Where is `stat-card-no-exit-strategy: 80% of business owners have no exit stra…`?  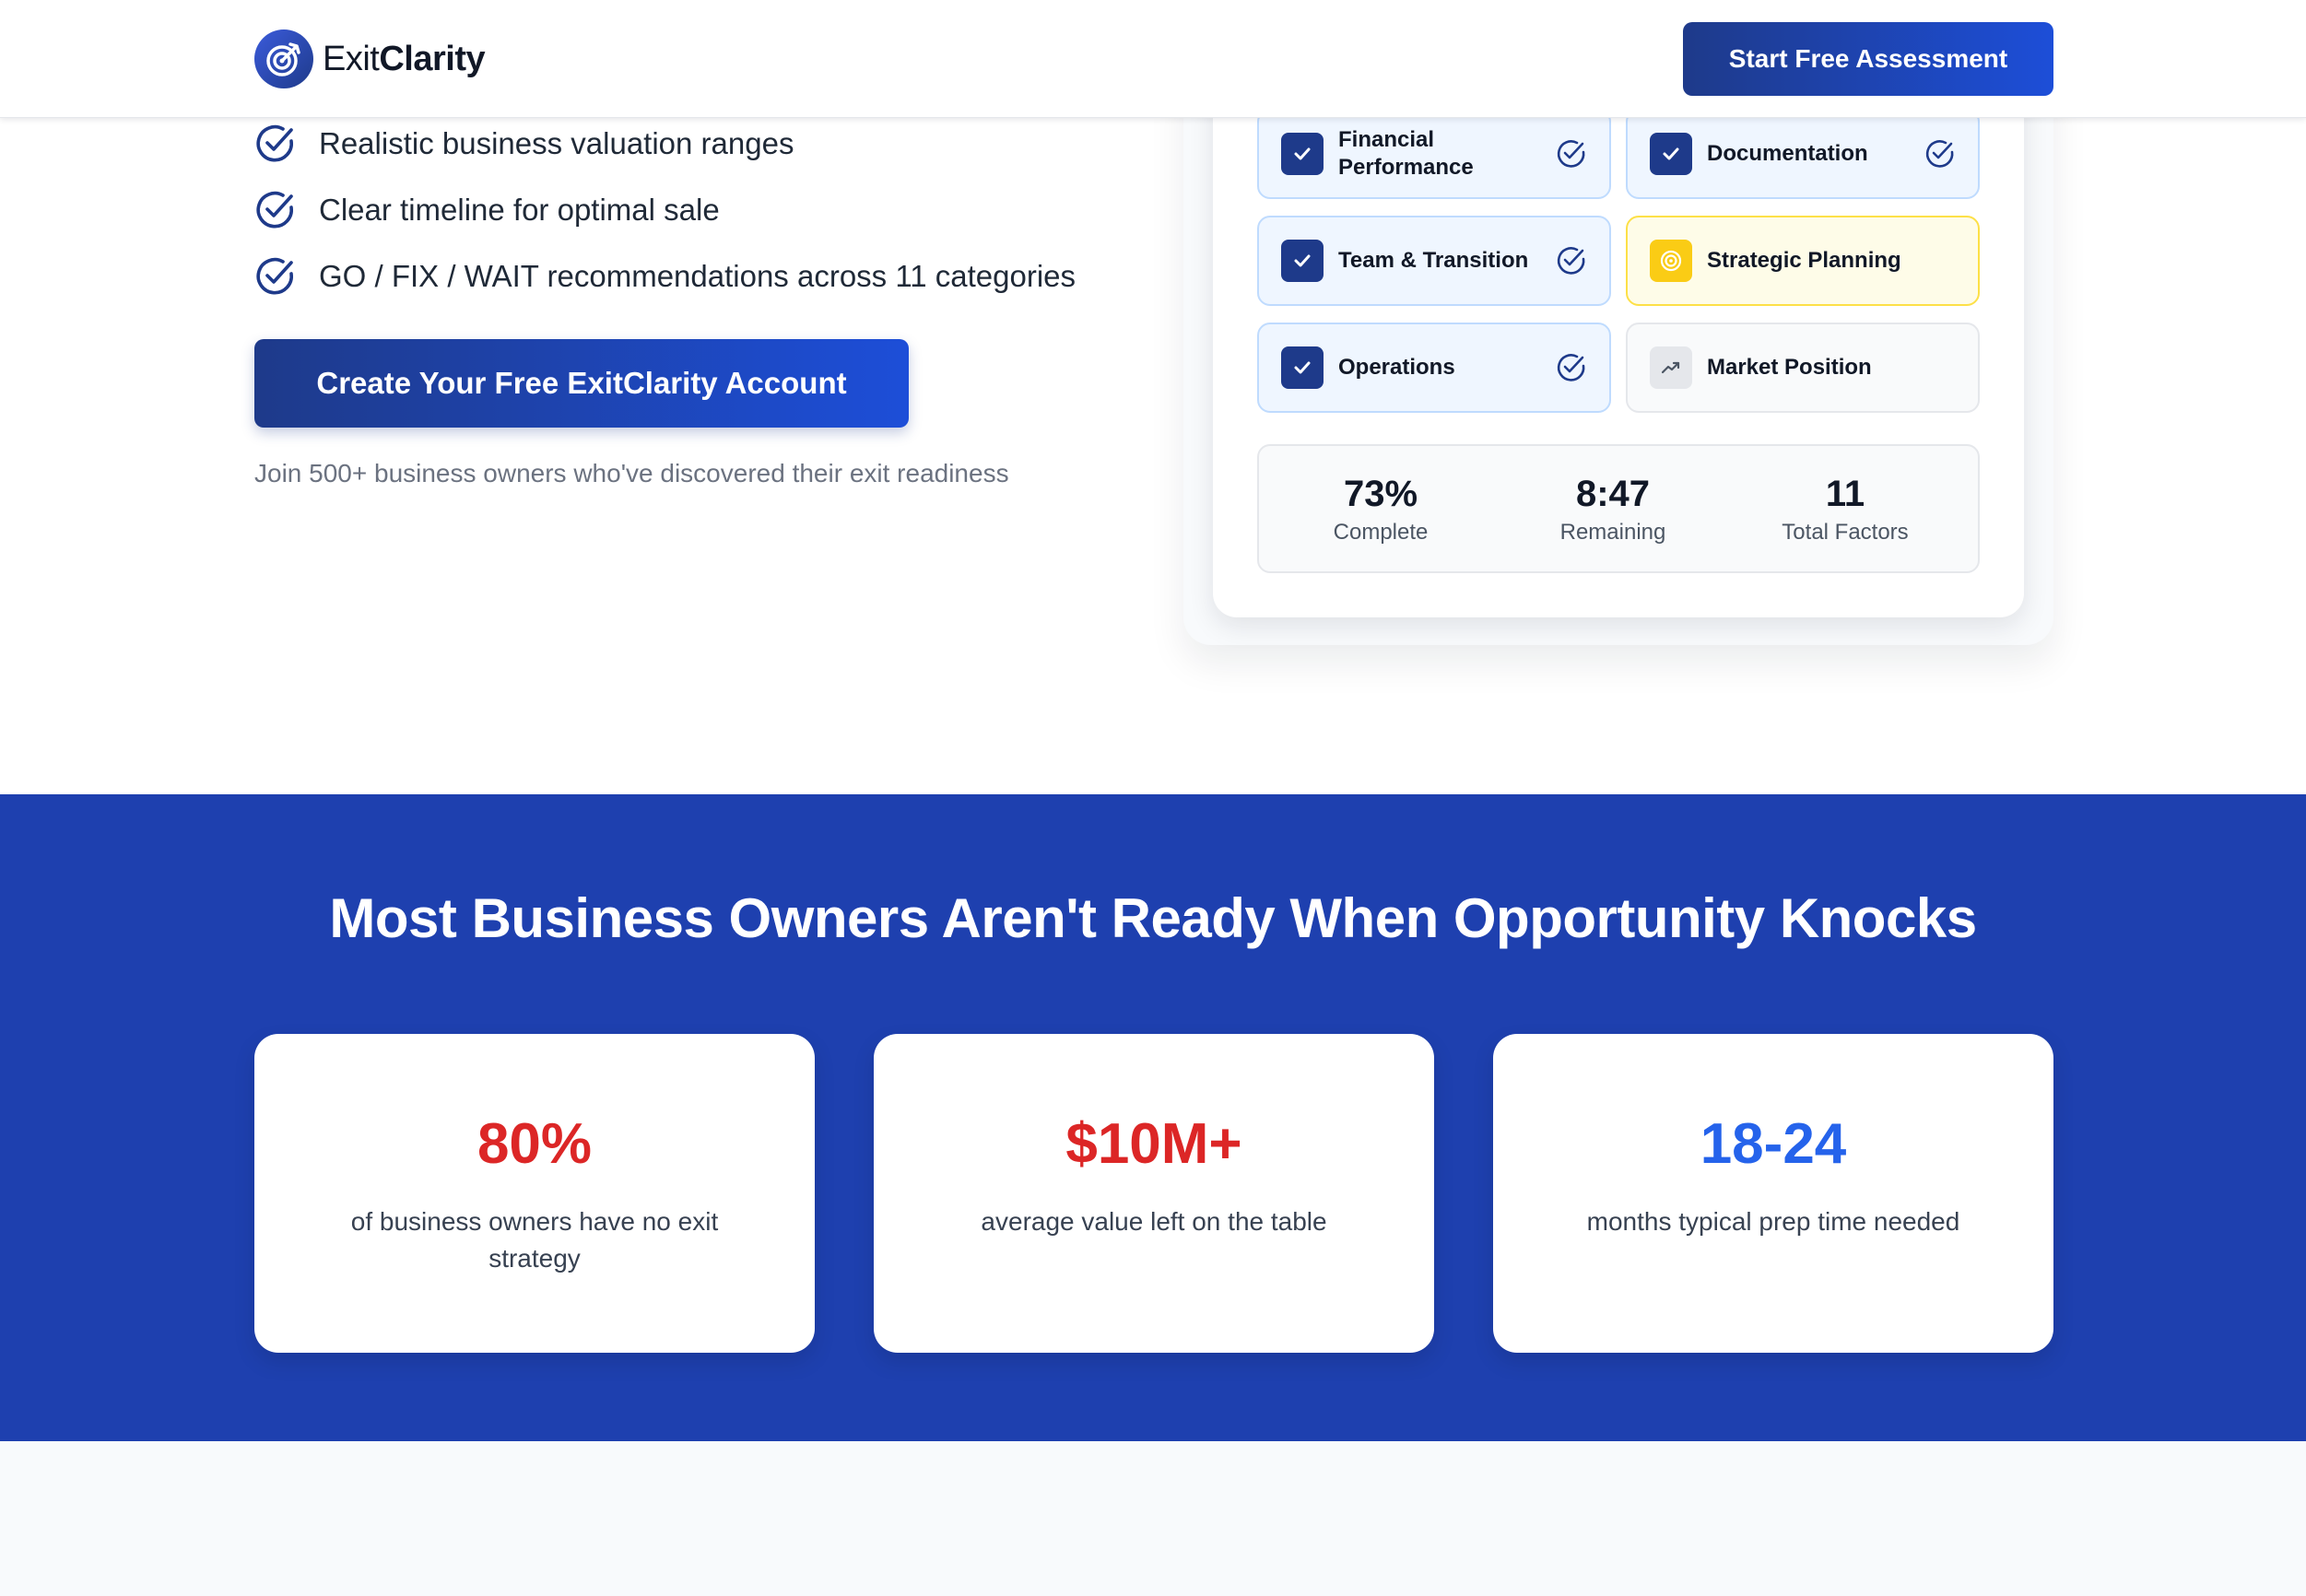
stat-card-no-exit-strategy: 80% of business owners have no exit stra… is located at coordinates (534, 1193).